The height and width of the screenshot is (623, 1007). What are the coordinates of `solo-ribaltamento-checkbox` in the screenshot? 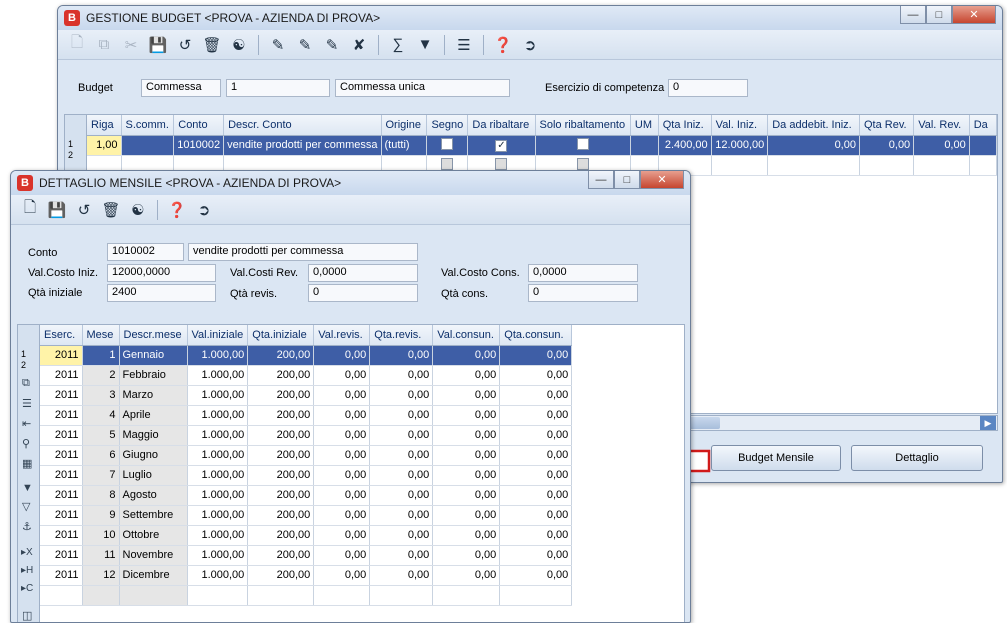 It's located at (582, 163).